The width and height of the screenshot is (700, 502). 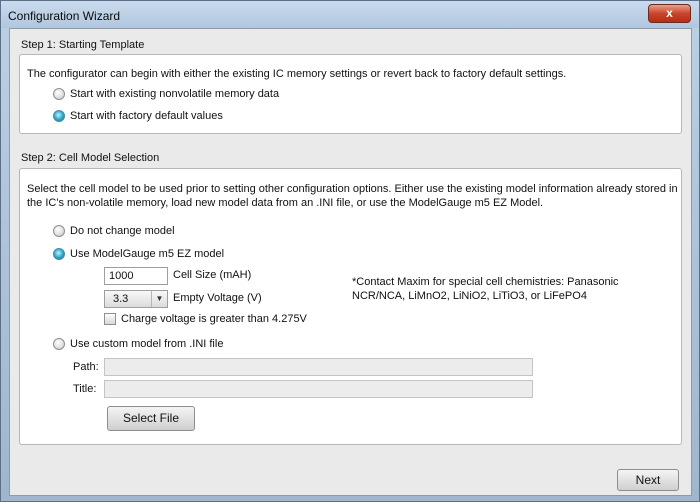 I want to click on charge-voltage-label: Charge voltage is greater than 4.275V, so click(x=214, y=319).